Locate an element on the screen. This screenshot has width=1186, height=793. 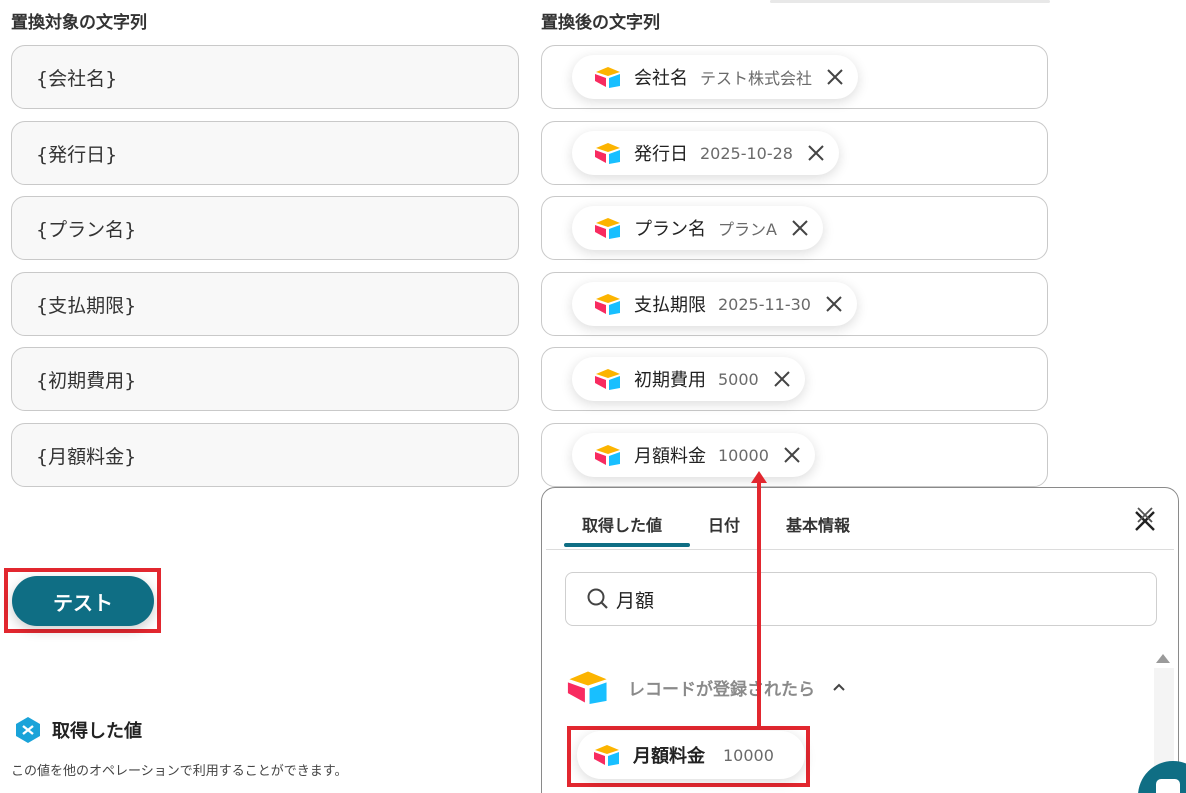
active-tab-indicator is located at coordinates (627, 545).